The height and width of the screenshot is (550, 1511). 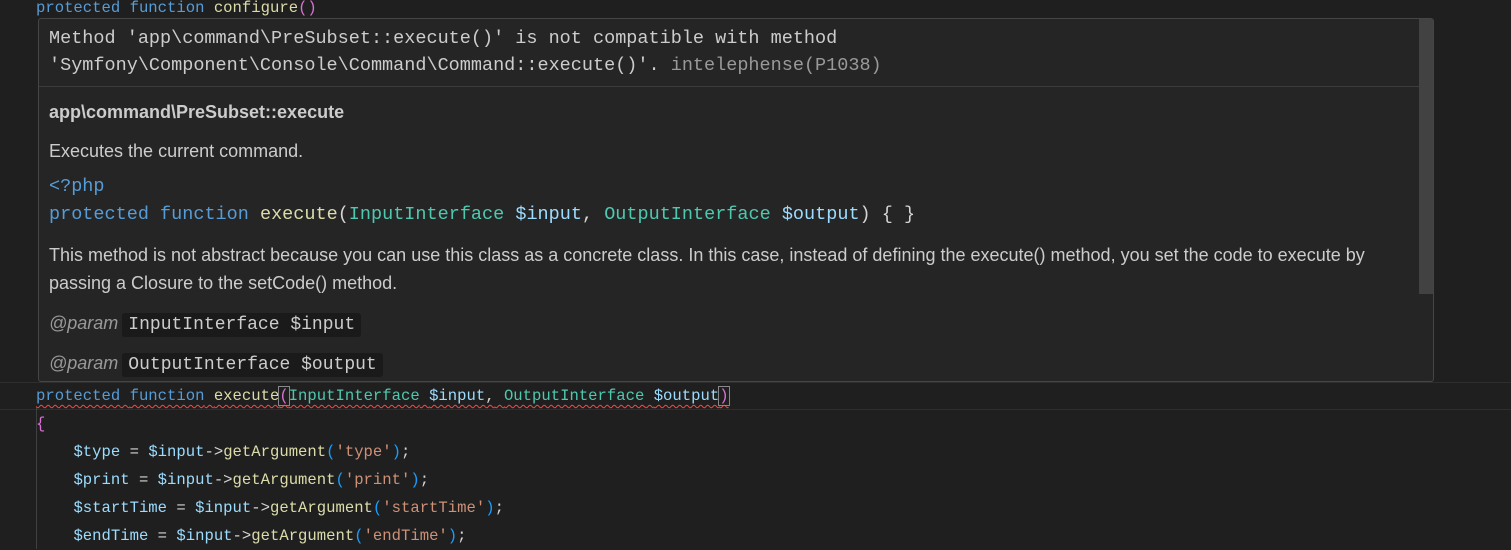 I want to click on param-input: @param InputInterface $input, so click(x=736, y=323).